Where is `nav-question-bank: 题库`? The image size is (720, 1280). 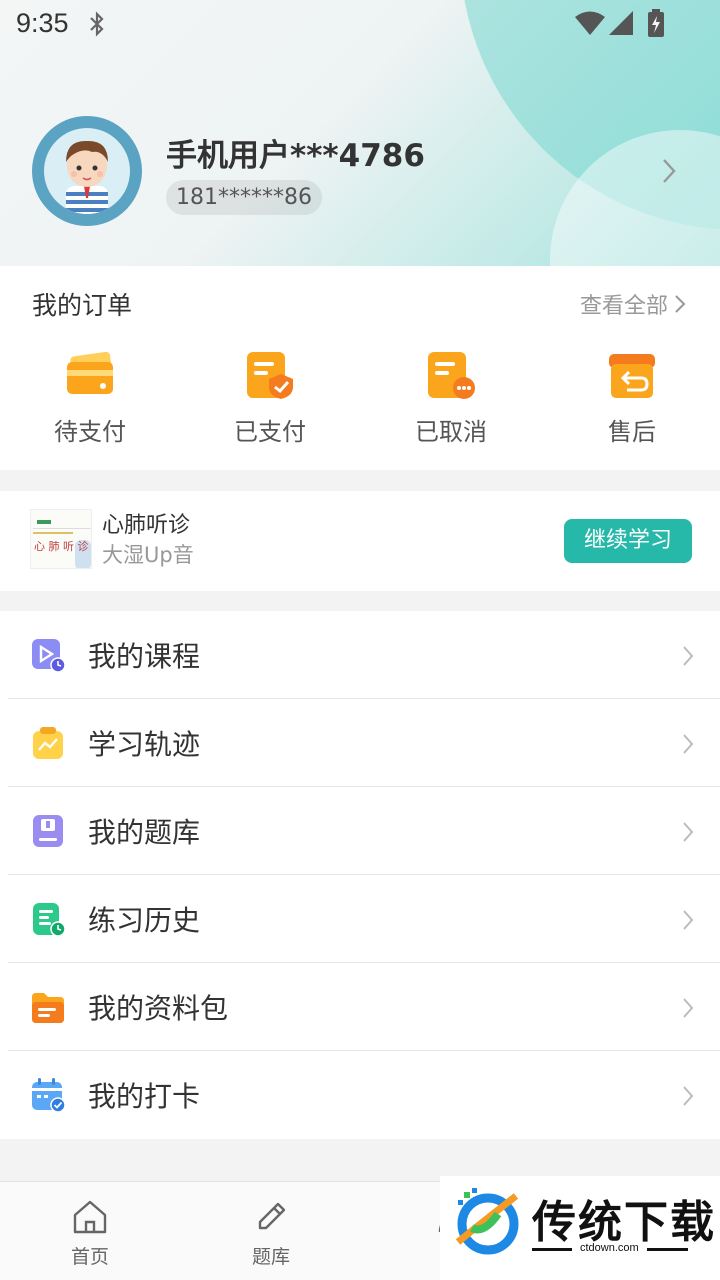
nav-question-bank: 题库 is located at coordinates (271, 1233).